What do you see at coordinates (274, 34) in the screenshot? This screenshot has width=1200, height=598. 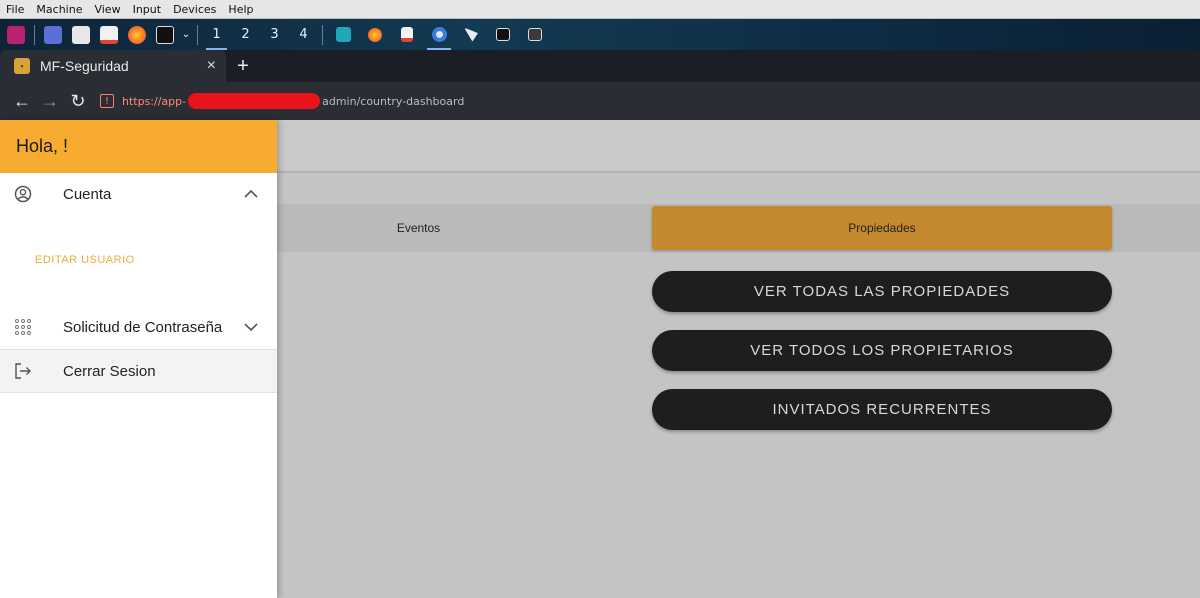 I see `workspace-3: 3` at bounding box center [274, 34].